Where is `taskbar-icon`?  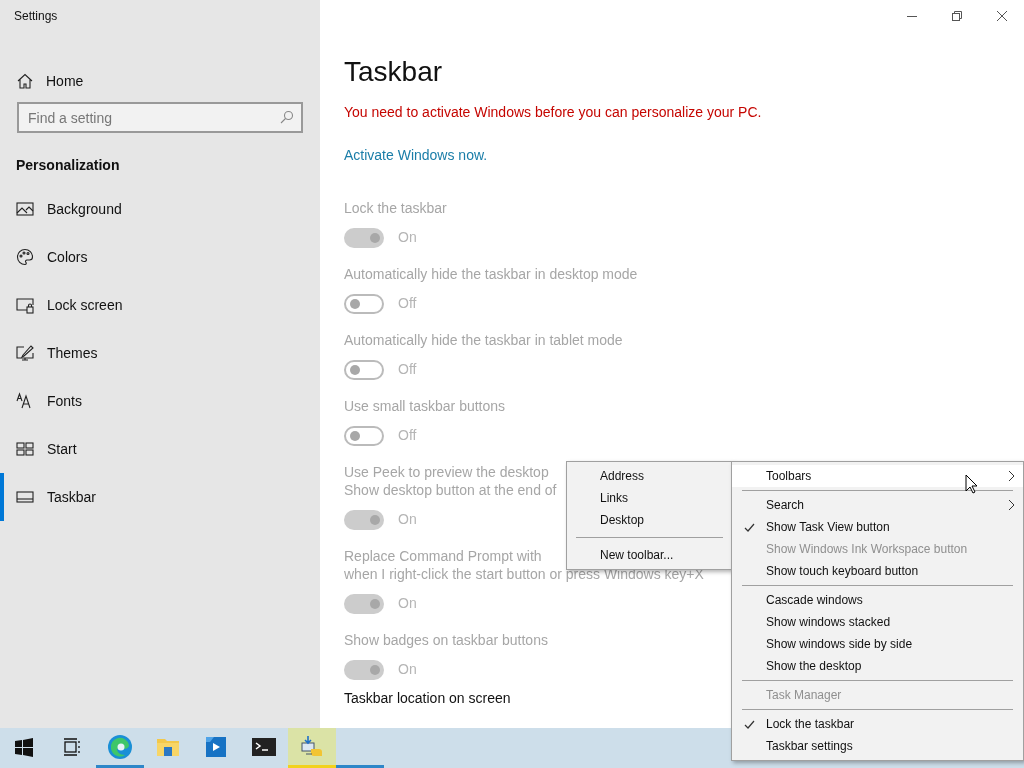 taskbar-icon is located at coordinates (25, 497).